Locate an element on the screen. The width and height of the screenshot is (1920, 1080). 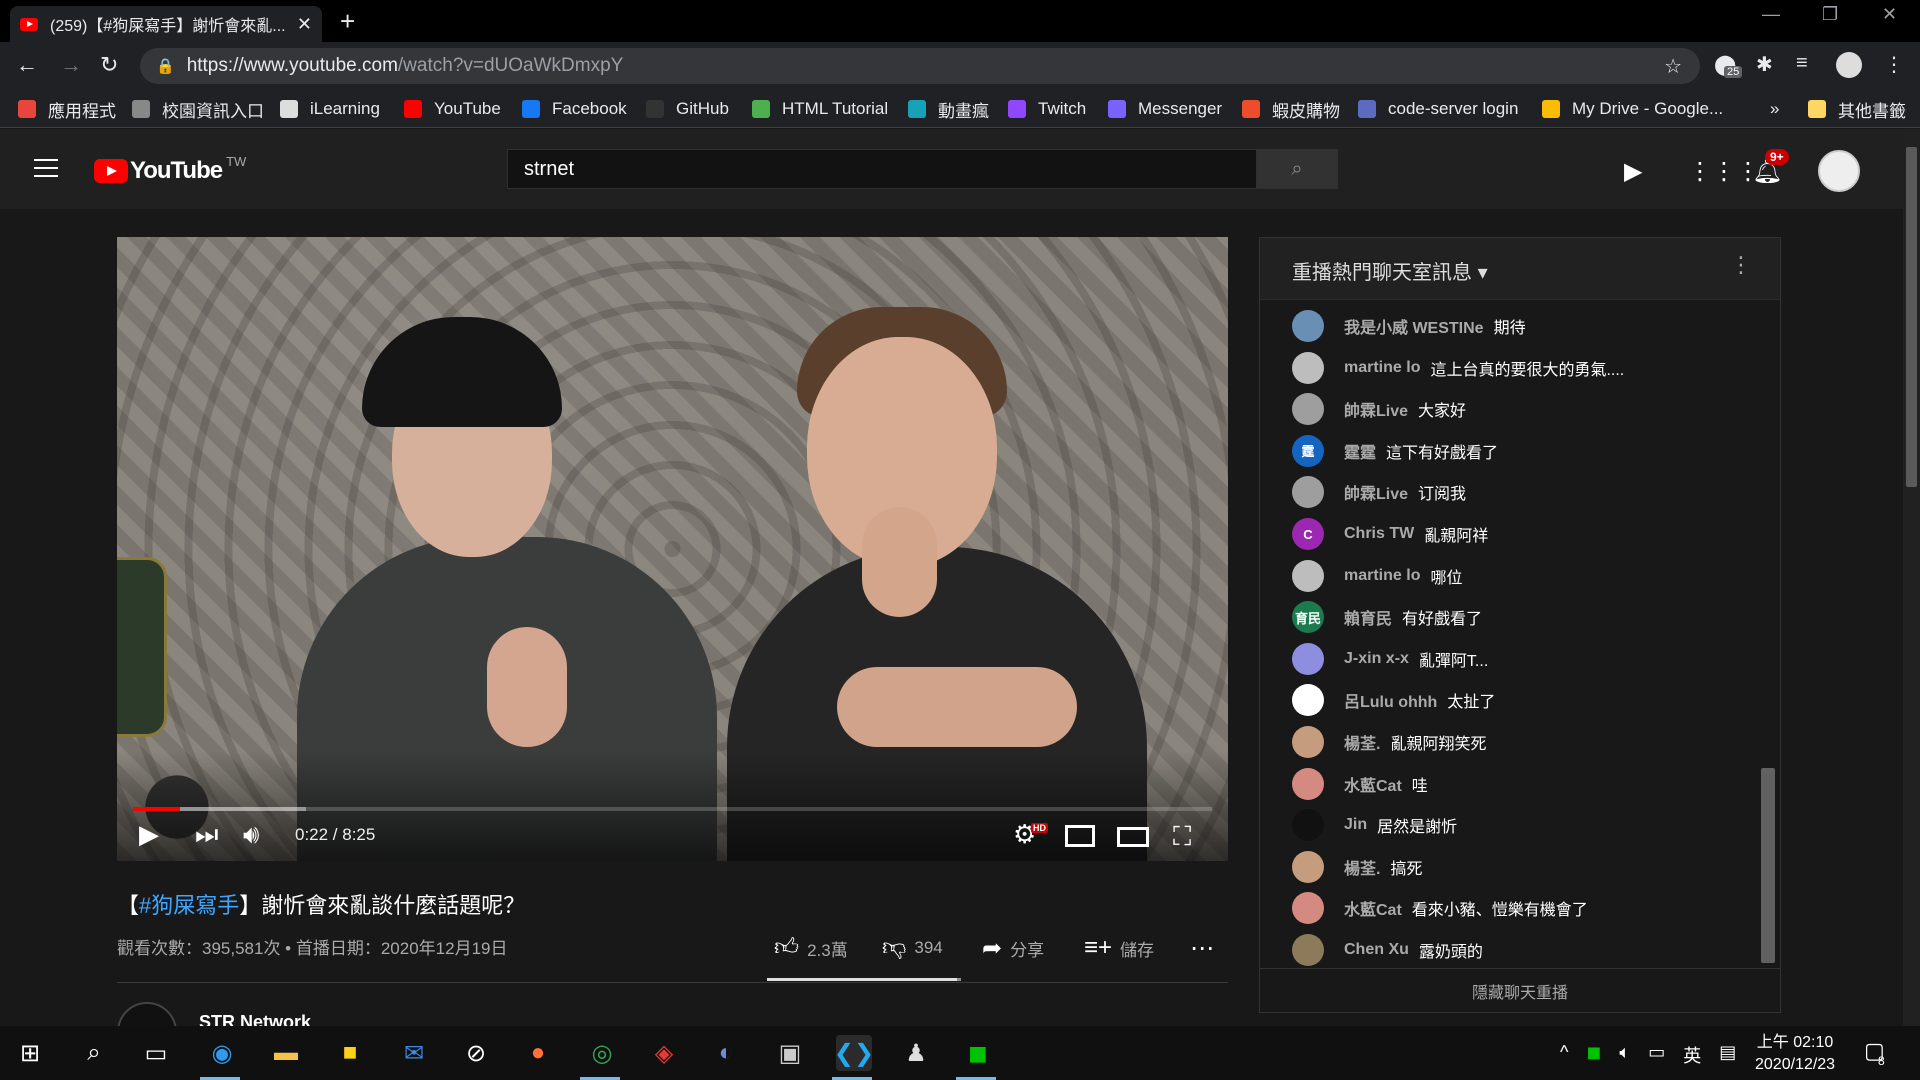
chat-author-name: 水藍Cat is located at coordinates (1373, 784).